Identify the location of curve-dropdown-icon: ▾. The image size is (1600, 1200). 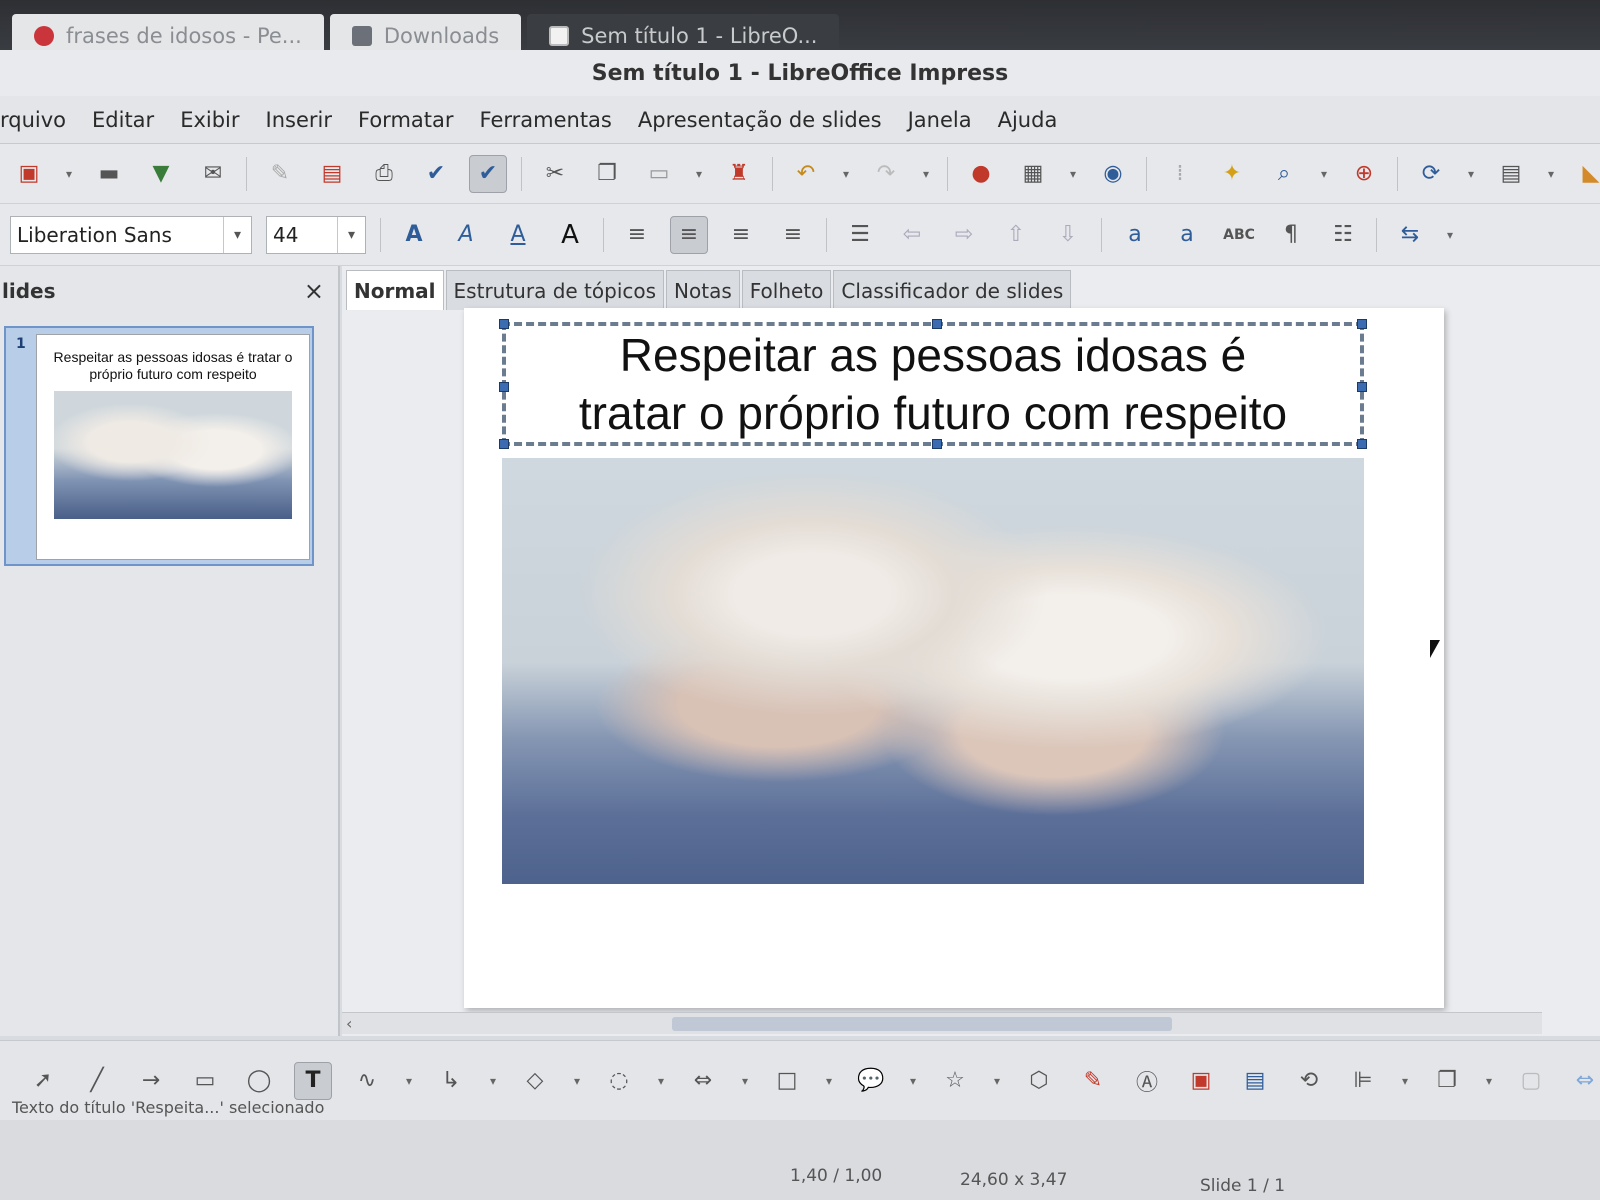
(409, 1081).